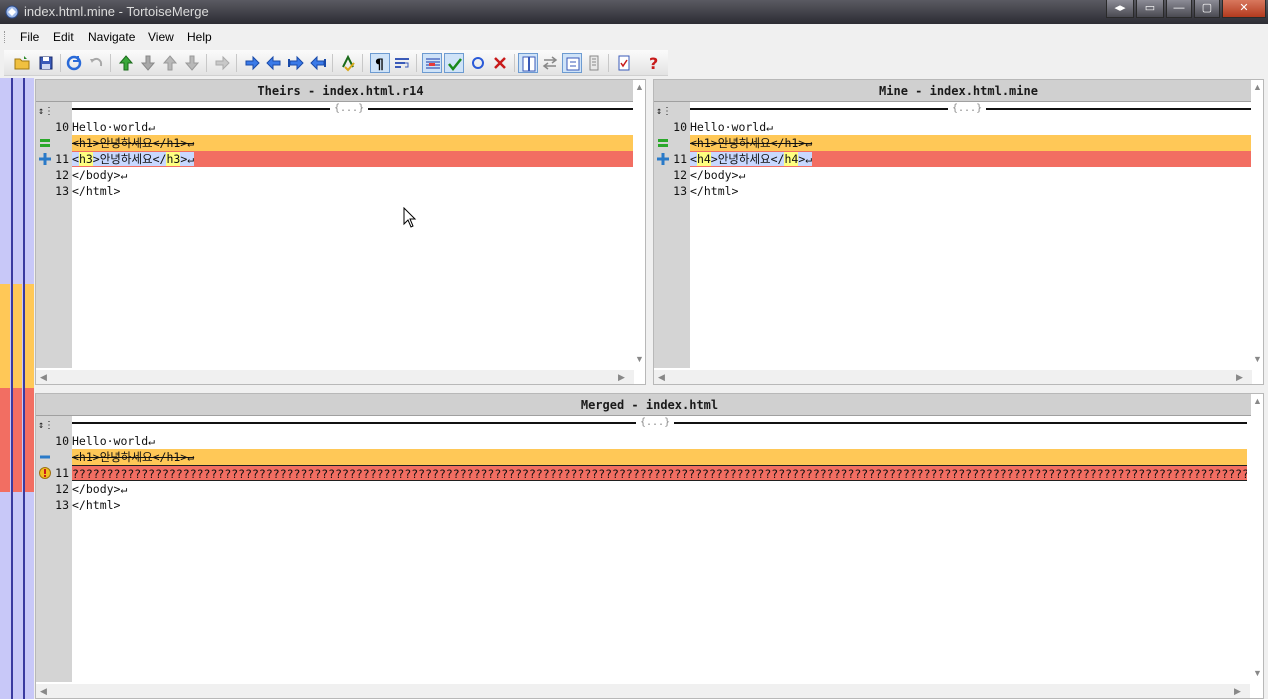  What do you see at coordinates (594, 63) in the screenshot?
I see `line-diff-icon` at bounding box center [594, 63].